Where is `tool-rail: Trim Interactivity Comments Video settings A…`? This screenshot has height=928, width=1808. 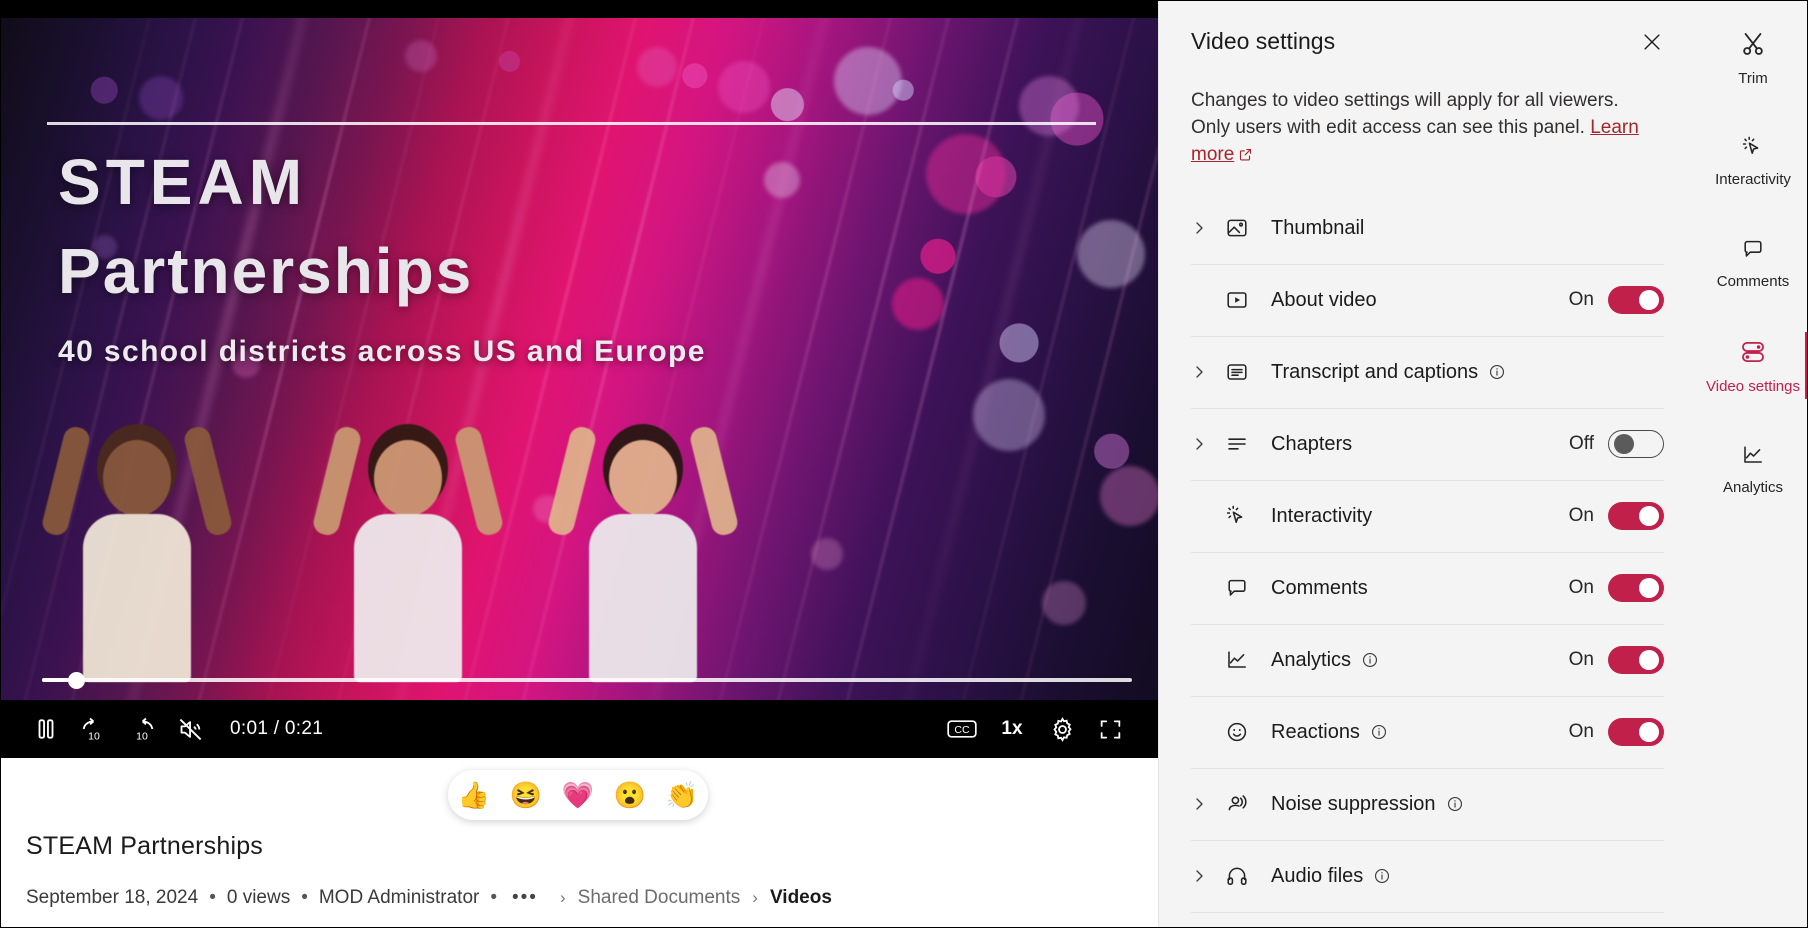 tool-rail: Trim Interactivity Comments Video settings A… is located at coordinates (1753, 464).